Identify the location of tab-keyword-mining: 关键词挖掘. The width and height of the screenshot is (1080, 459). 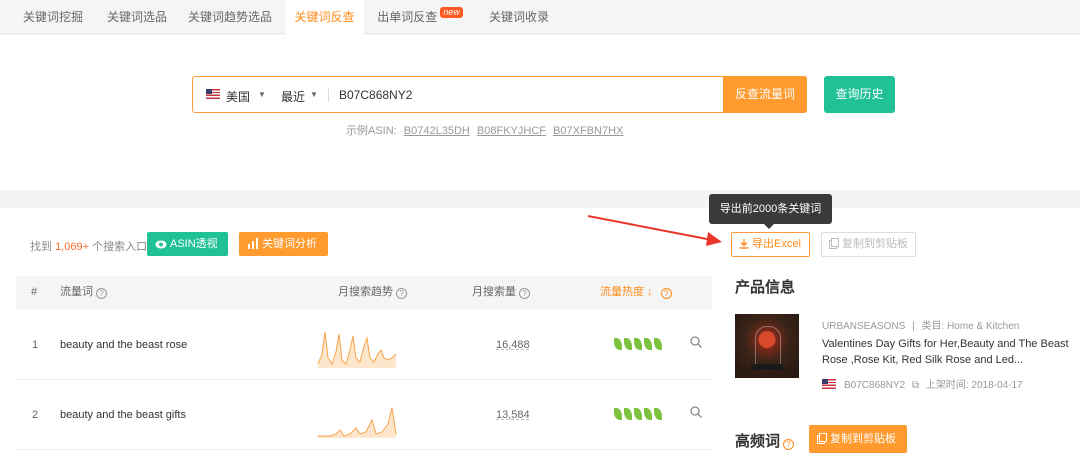
(53, 17).